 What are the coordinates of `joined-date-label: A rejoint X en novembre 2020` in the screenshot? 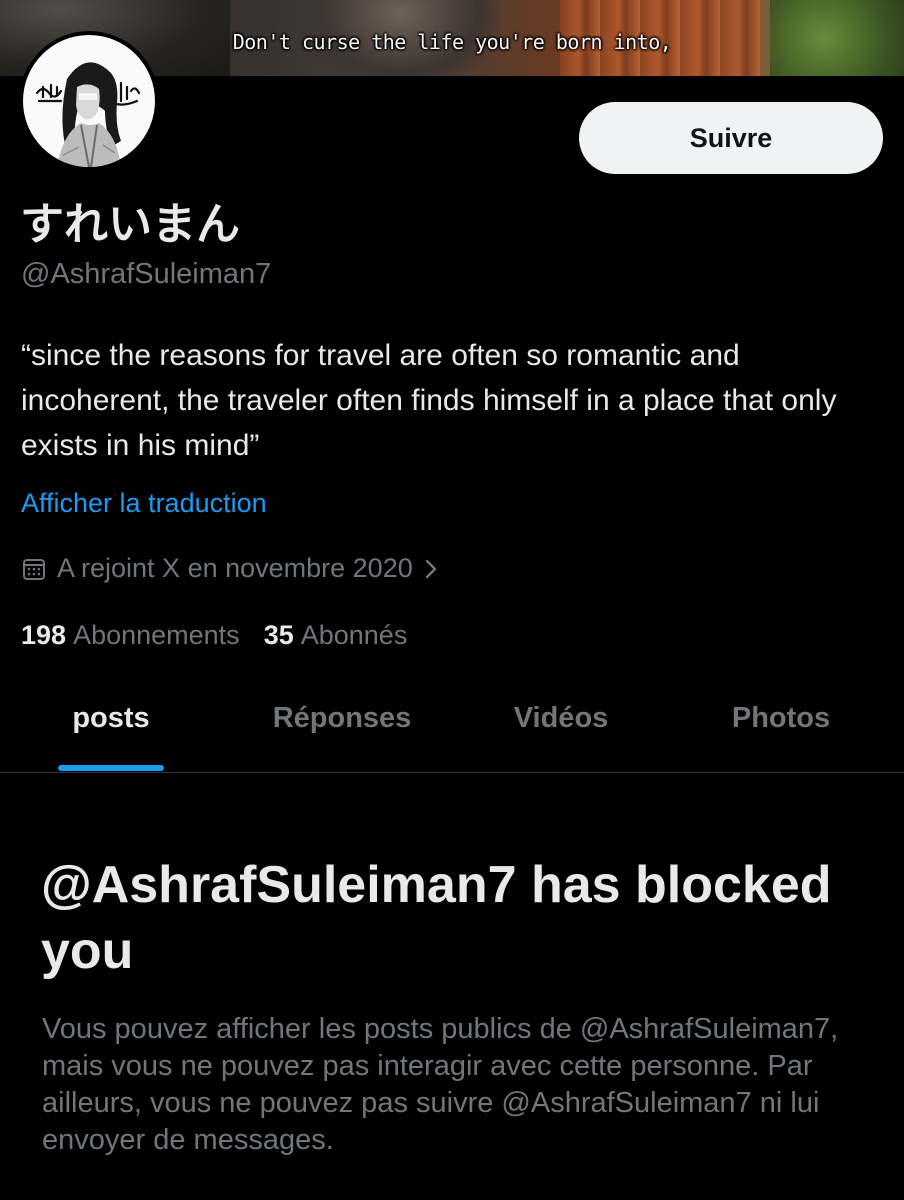 It's located at (235, 568).